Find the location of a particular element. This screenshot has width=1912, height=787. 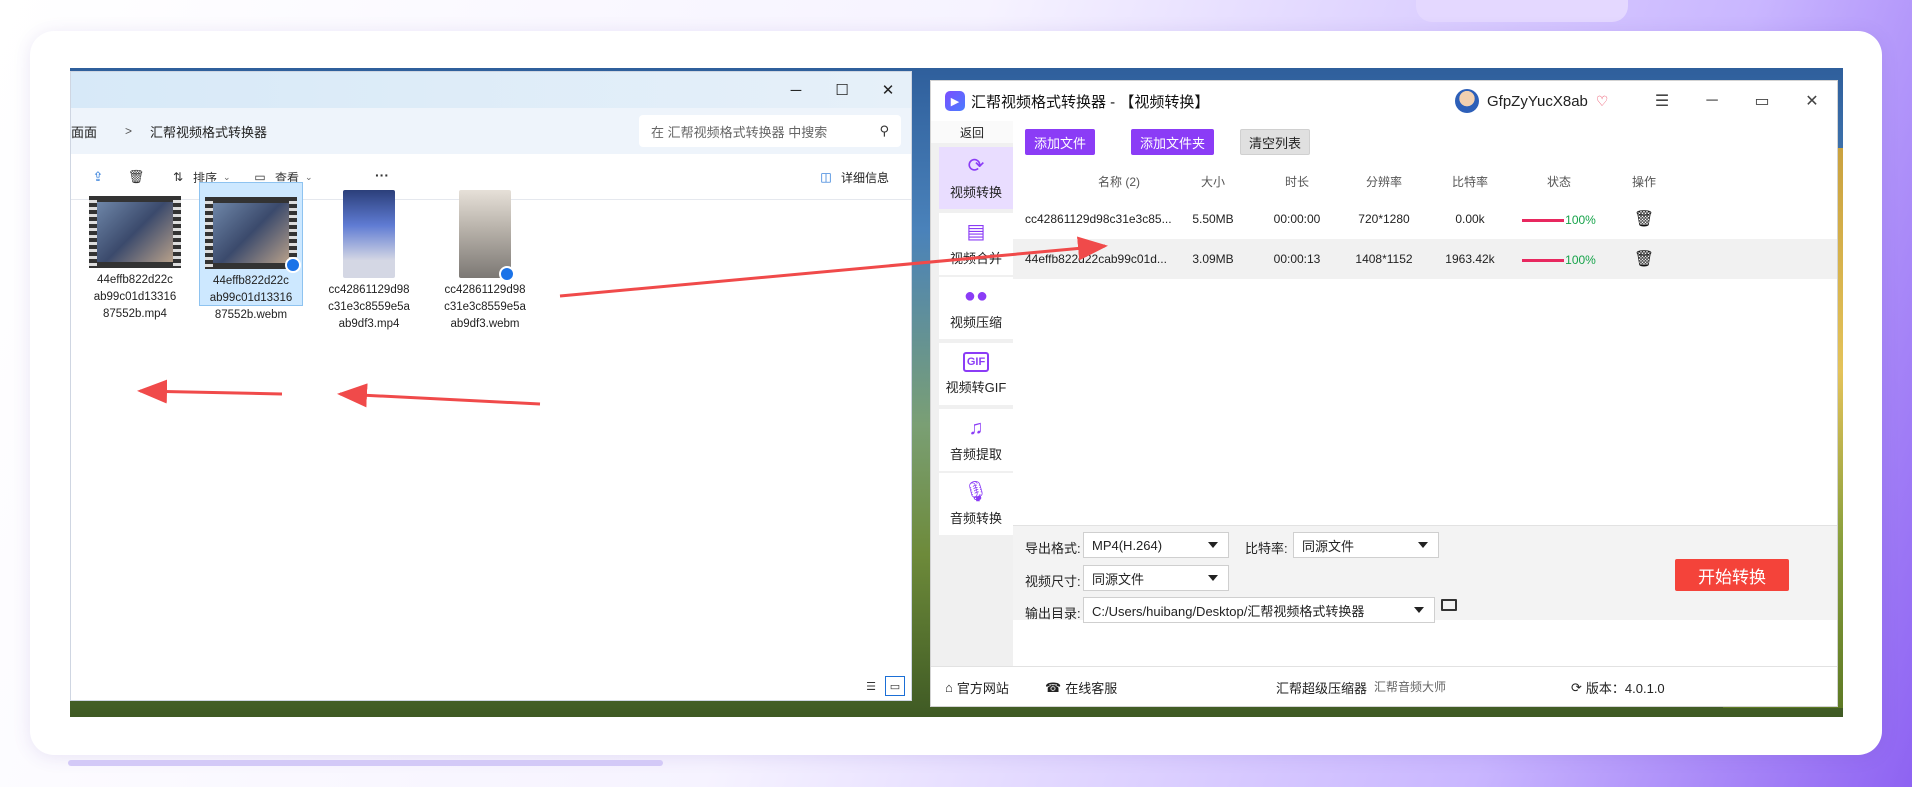

format-label: 导出格式: is located at coordinates (1053, 548).